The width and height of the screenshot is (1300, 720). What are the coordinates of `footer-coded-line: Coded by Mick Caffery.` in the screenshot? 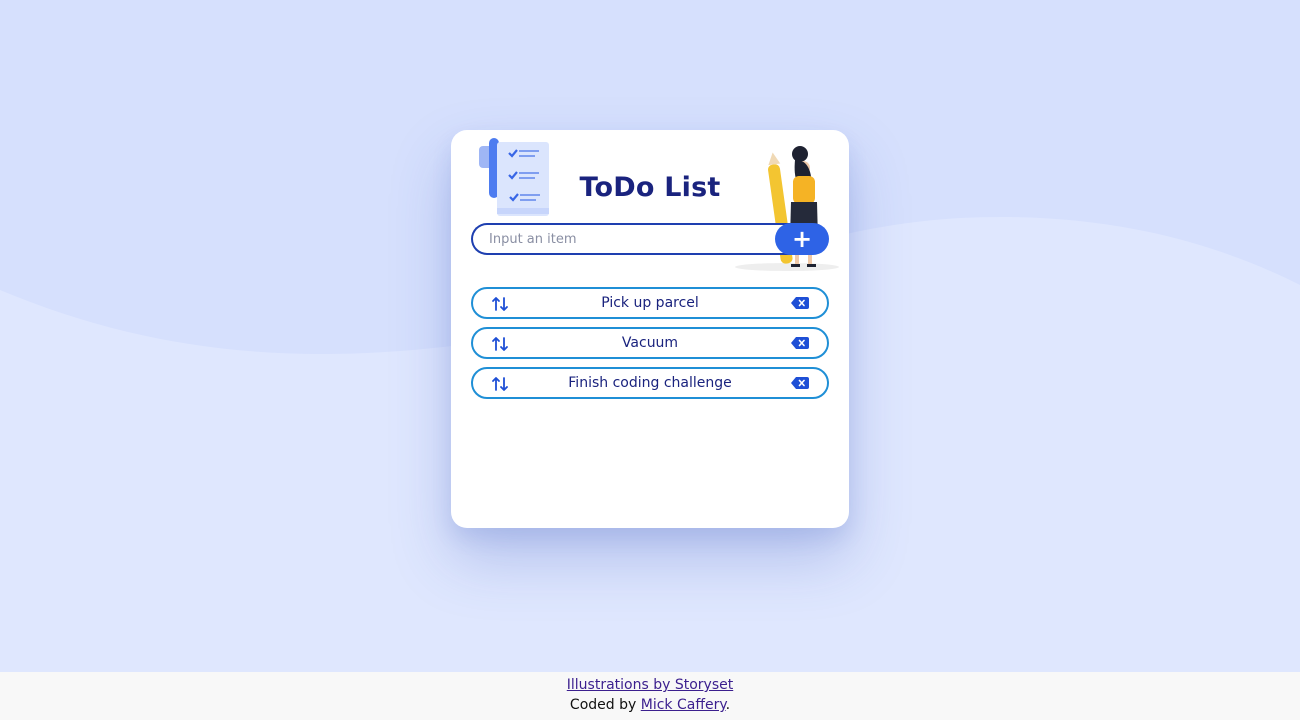 It's located at (650, 705).